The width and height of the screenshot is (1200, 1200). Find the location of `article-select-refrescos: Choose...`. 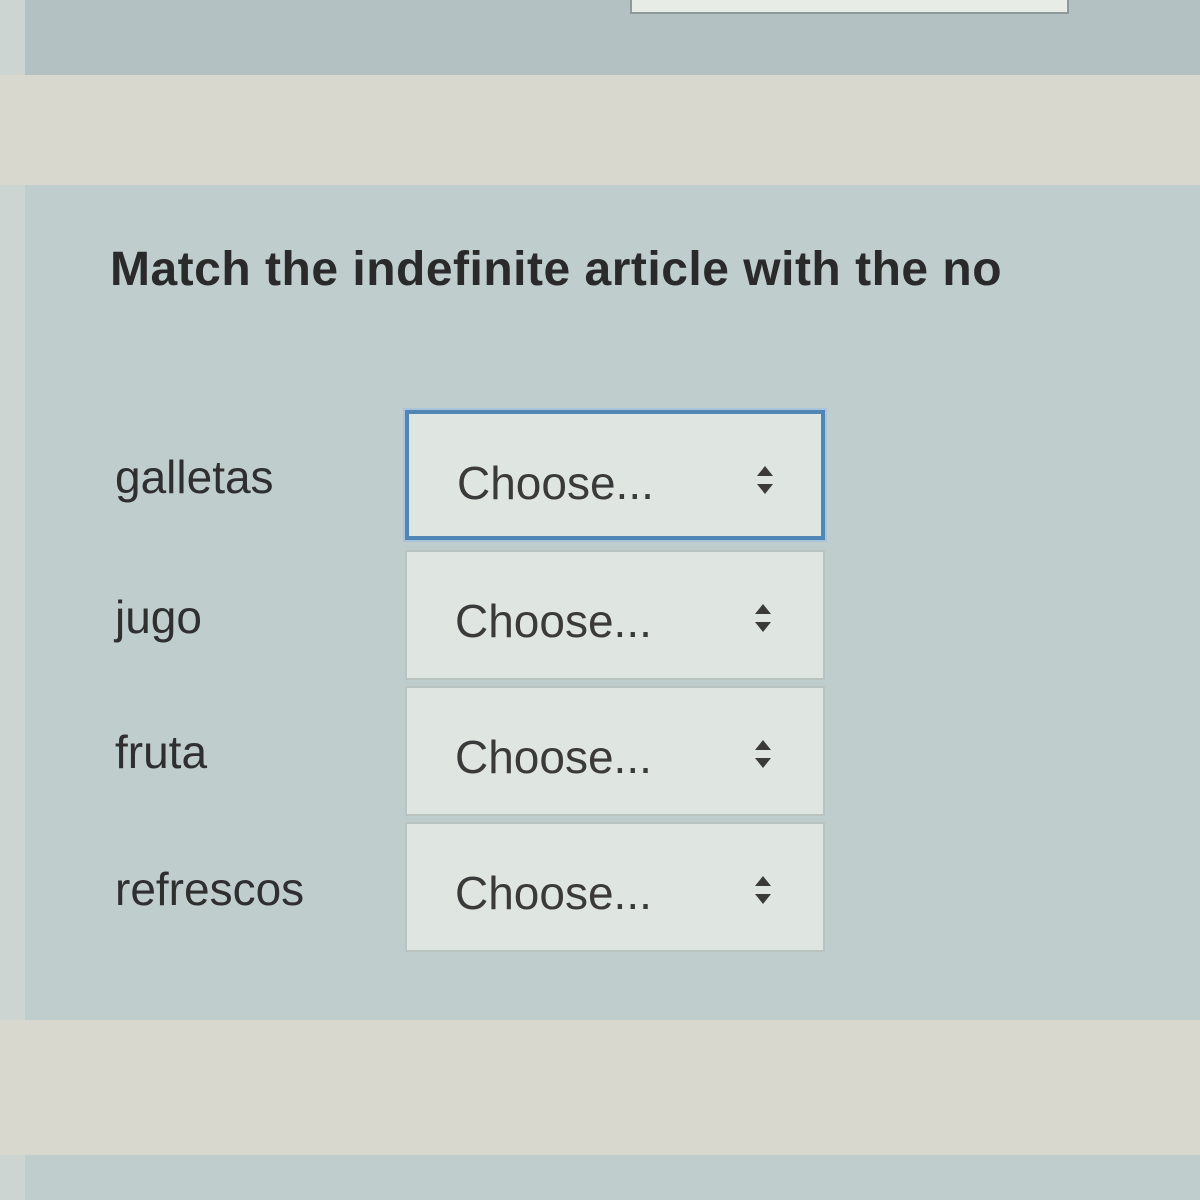

article-select-refrescos: Choose... is located at coordinates (615, 887).